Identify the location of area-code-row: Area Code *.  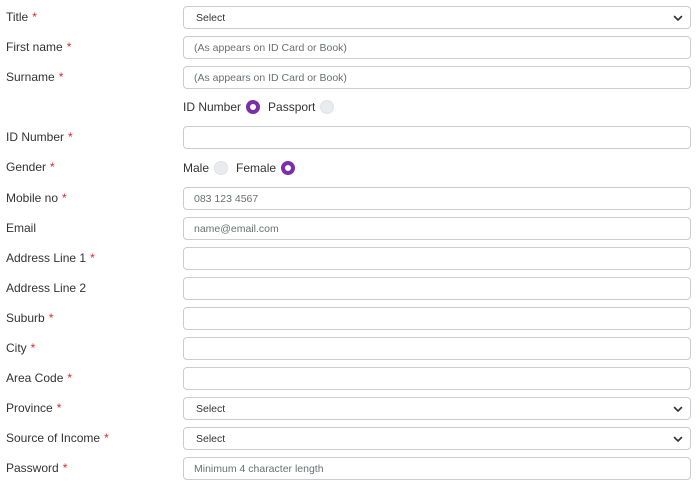
(350, 380).